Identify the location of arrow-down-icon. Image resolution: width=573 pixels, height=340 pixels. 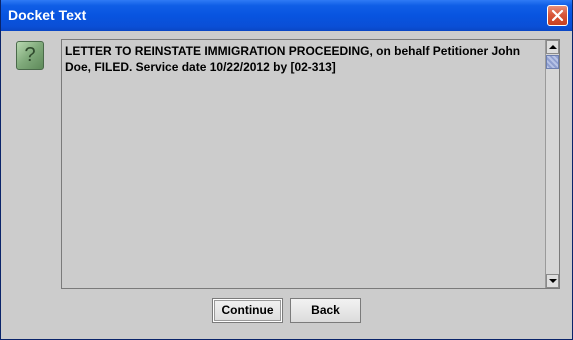
(553, 281).